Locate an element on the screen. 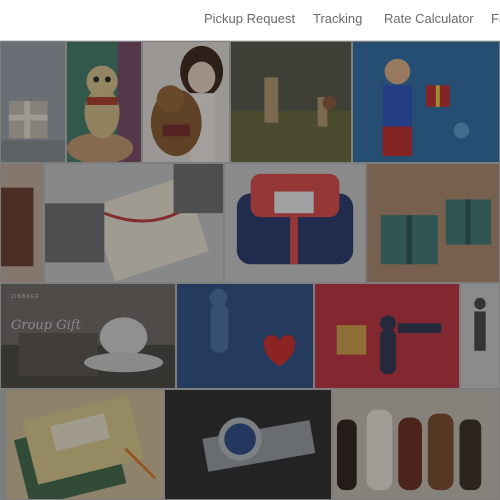 The height and width of the screenshot is (500, 500). gallery-tile-paper-figures is located at coordinates (291, 102).